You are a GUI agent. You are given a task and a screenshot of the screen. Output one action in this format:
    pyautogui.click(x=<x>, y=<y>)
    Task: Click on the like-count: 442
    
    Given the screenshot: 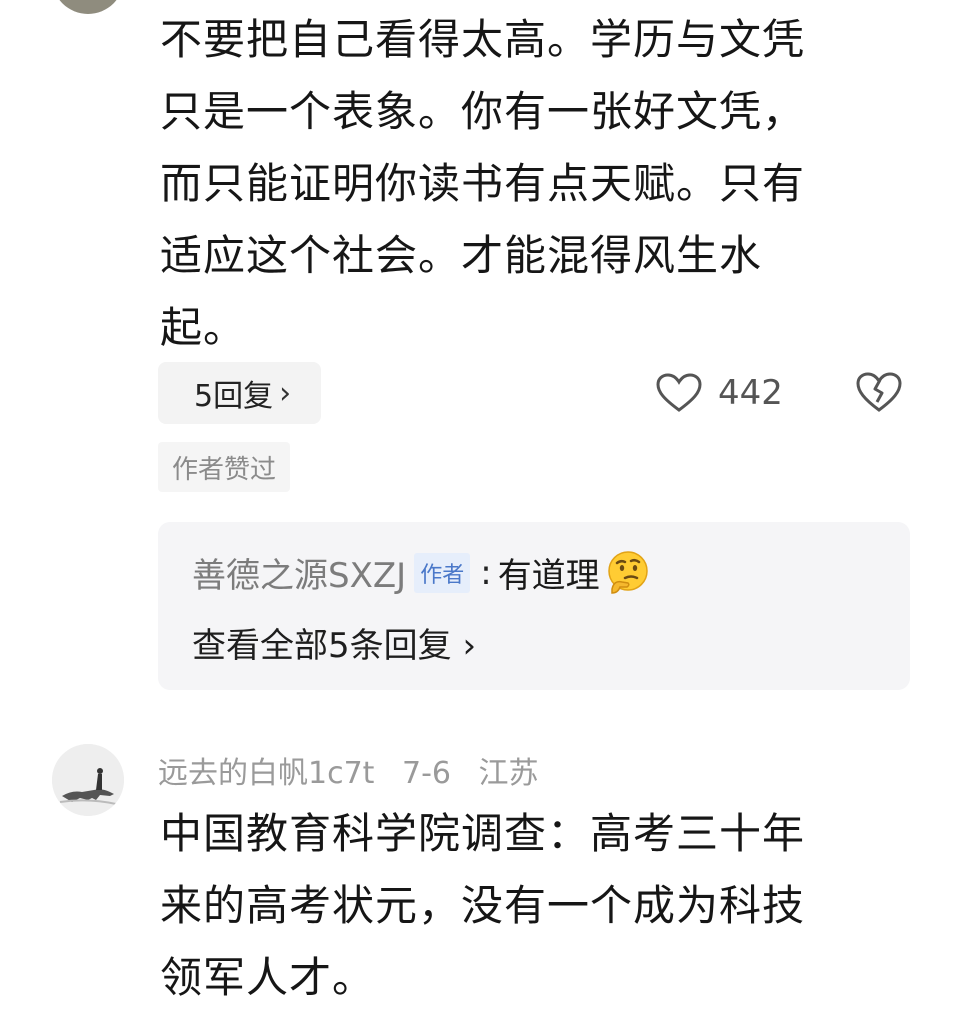 What is the action you would take?
    pyautogui.click(x=750, y=393)
    